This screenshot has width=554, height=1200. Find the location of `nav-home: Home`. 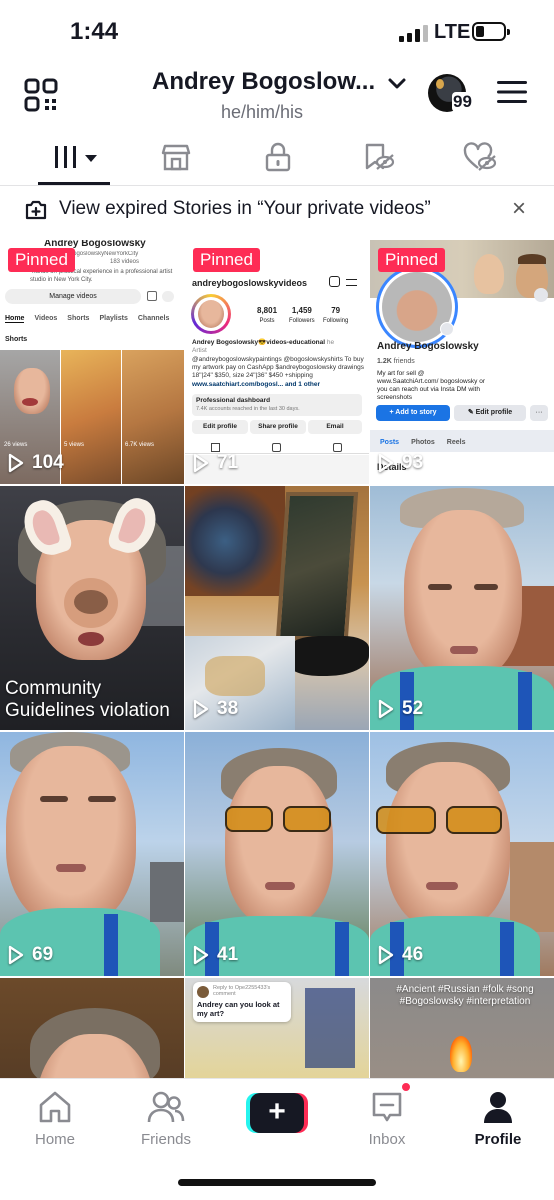

nav-home: Home is located at coordinates (55, 1118).